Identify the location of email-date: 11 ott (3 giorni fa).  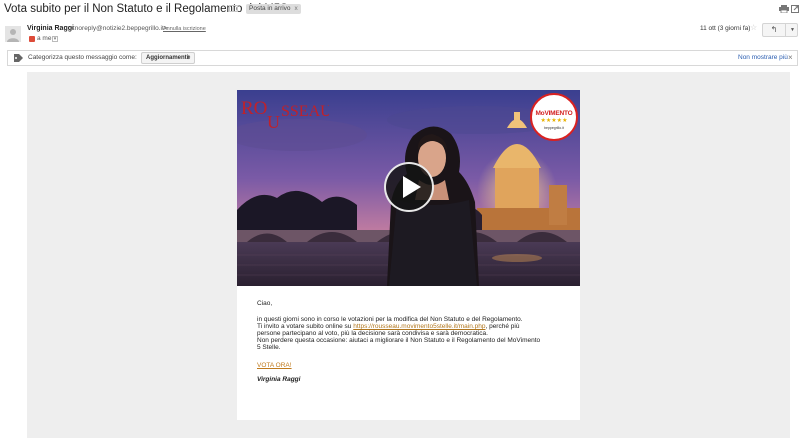
(725, 28).